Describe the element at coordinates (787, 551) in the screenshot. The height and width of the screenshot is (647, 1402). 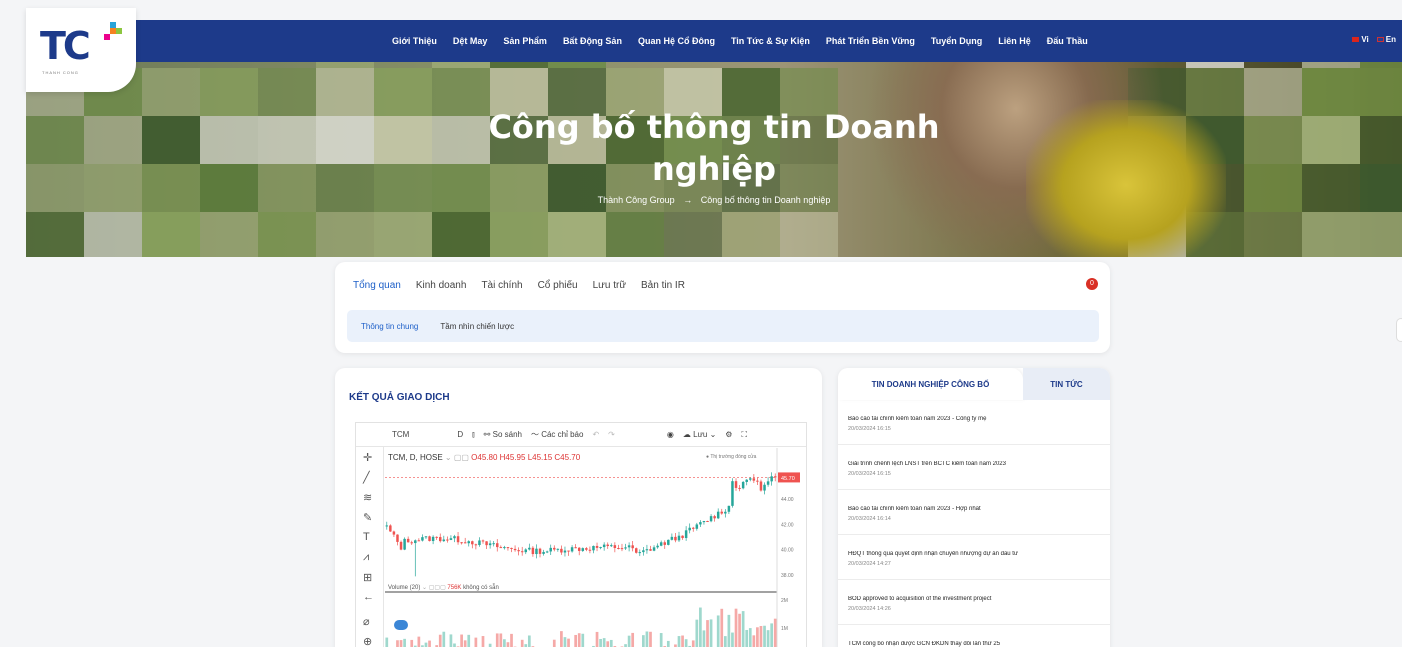
I see `price-axis-tick: 40.00` at that location.